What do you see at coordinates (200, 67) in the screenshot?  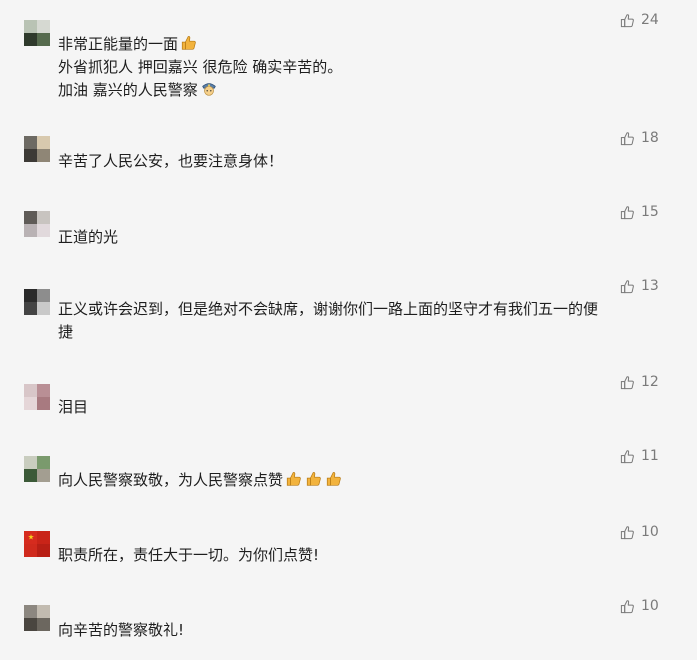 I see `comment-line: 外省抓犯人 押回嘉兴 很危险 确实辛苦的。` at bounding box center [200, 67].